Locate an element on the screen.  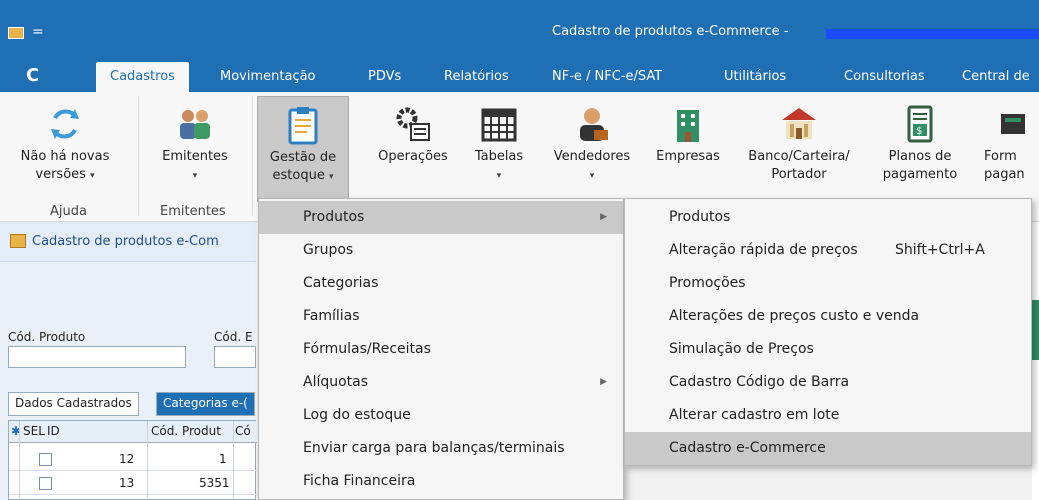
empresas-label: Empresas is located at coordinates (688, 156).